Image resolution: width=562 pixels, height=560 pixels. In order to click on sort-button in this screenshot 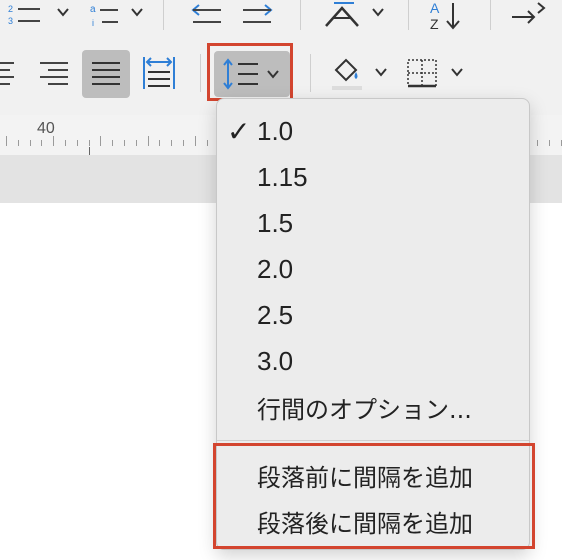, I will do `click(343, 15)`.